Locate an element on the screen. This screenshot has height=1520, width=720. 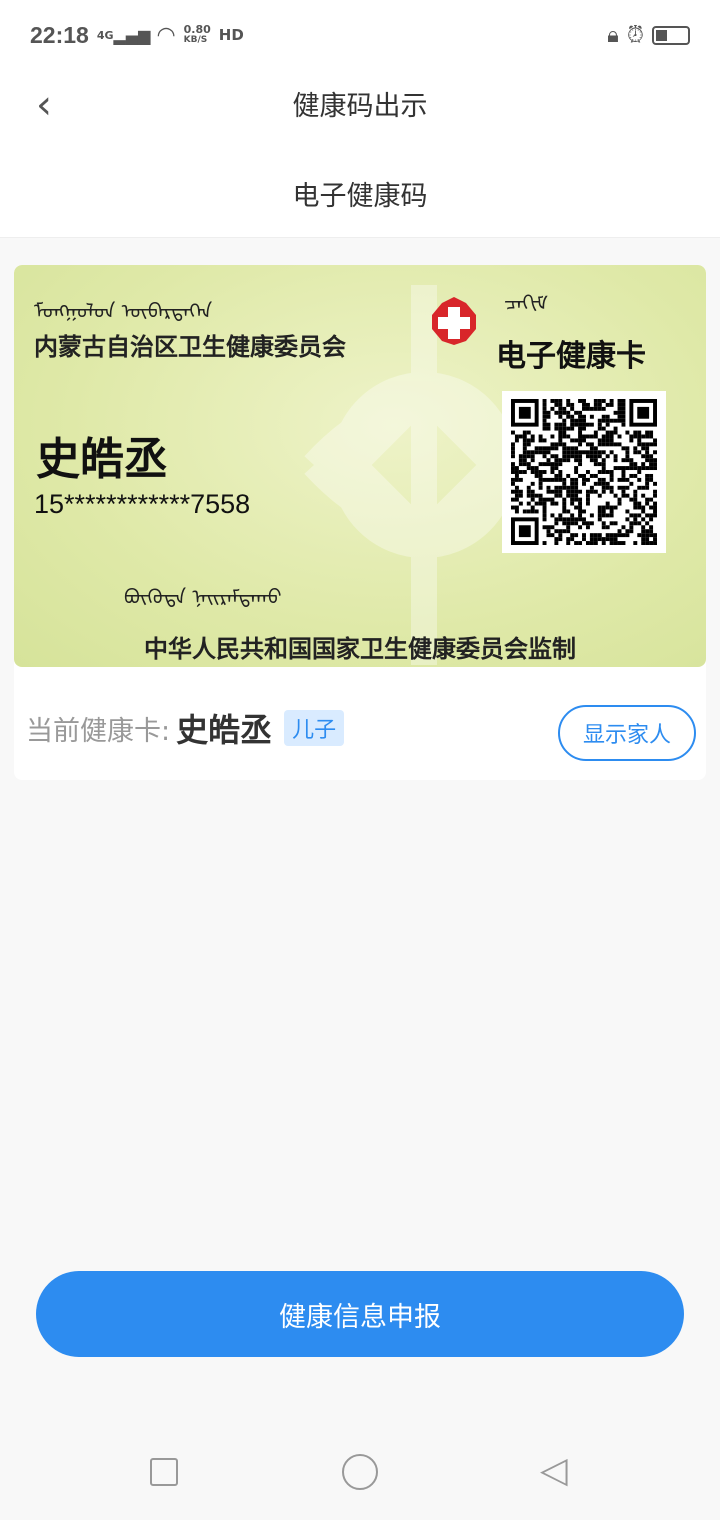
qr-code-icon is located at coordinates (584, 472).